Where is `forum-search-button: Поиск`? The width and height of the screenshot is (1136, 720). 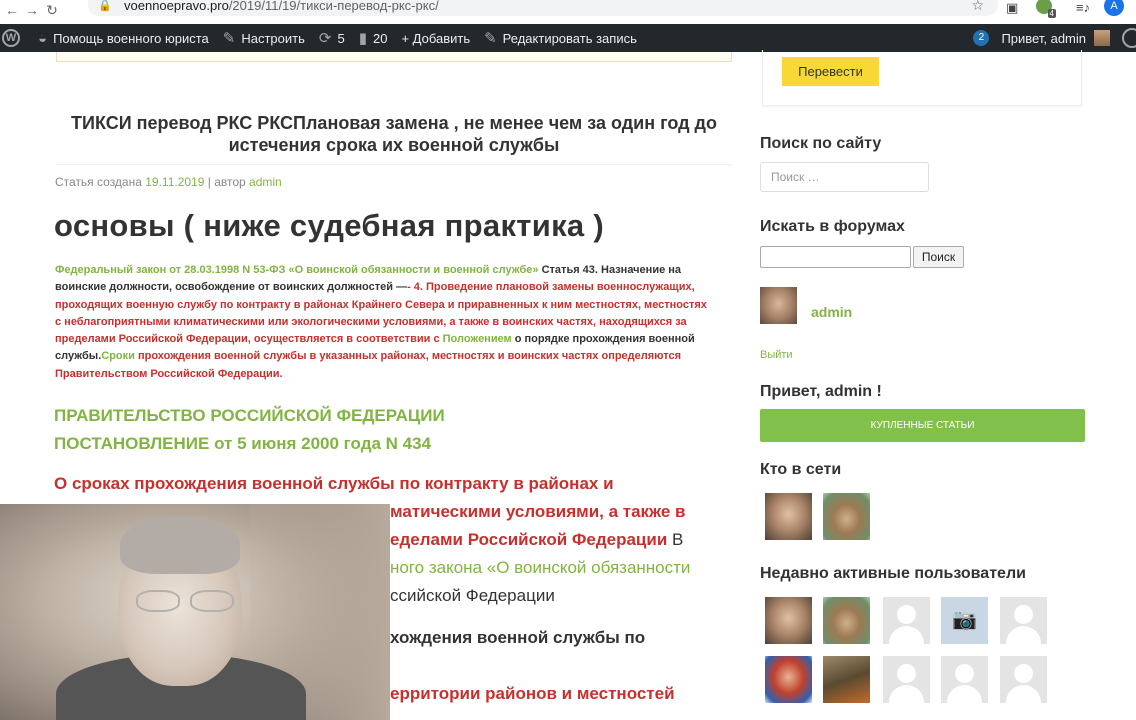
forum-search-button: Поиск is located at coordinates (938, 257).